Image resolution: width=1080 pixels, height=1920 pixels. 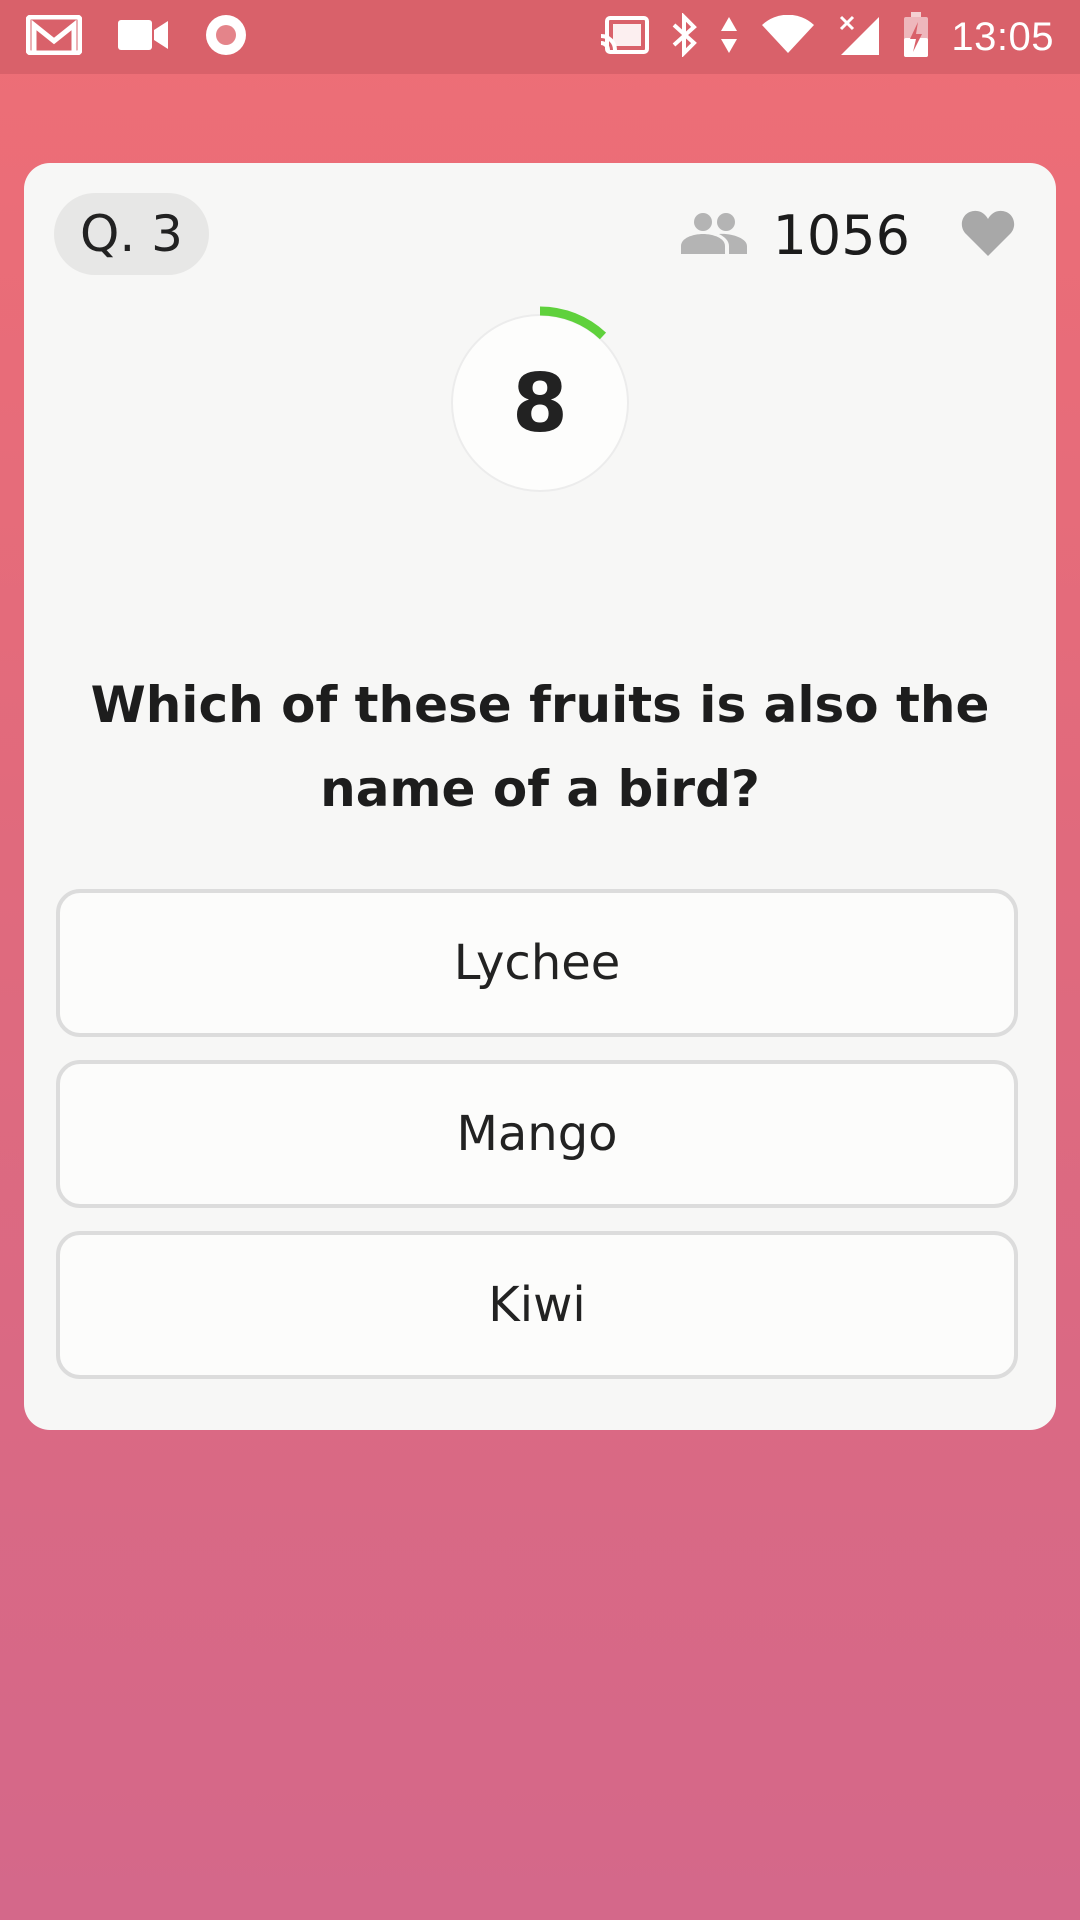 I want to click on answer-option-1: Lychee, so click(x=537, y=963).